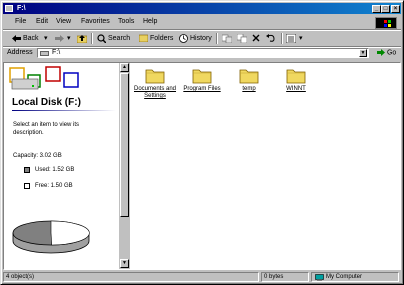 This screenshot has width=404, height=285. What do you see at coordinates (27, 186) in the screenshot?
I see `free-legend-swatch` at bounding box center [27, 186].